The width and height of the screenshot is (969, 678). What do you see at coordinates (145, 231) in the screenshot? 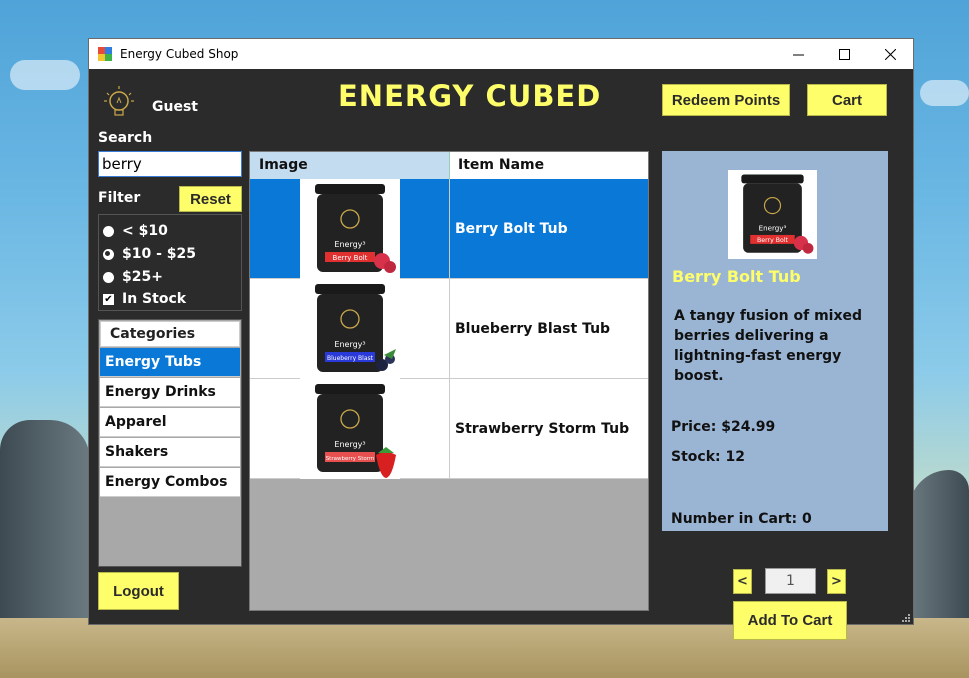
I see `filter-option-label: < $10` at bounding box center [145, 231].